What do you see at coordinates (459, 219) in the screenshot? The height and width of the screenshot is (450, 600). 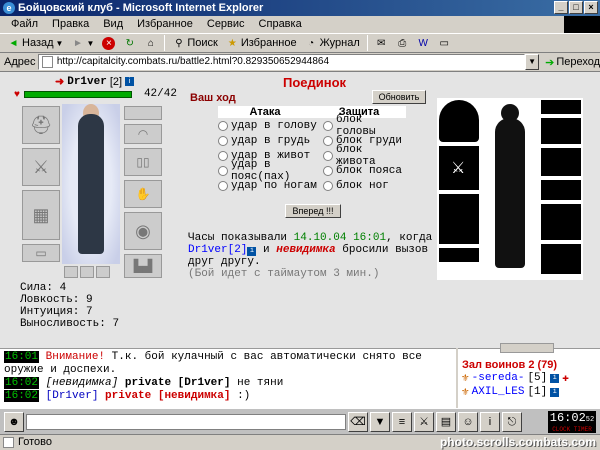 I see `op-armor-slot` at bounding box center [459, 219].